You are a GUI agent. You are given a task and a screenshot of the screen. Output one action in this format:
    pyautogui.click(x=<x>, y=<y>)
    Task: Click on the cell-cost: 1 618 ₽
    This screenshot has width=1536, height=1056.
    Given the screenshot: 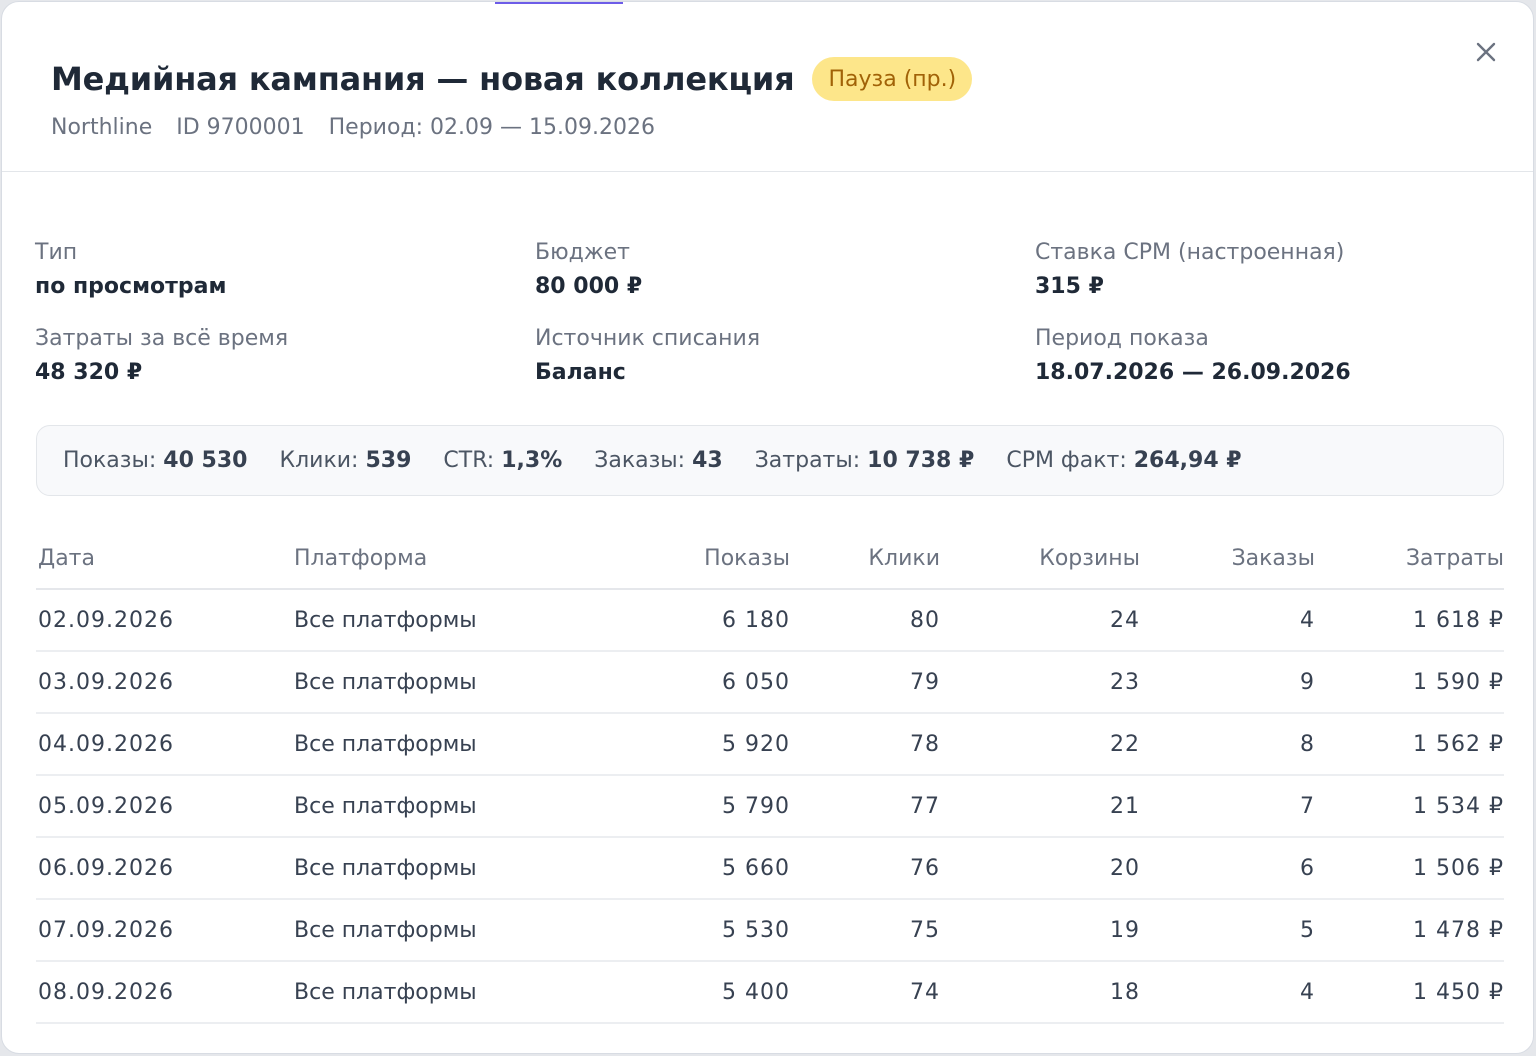 What is the action you would take?
    pyautogui.click(x=1409, y=620)
    